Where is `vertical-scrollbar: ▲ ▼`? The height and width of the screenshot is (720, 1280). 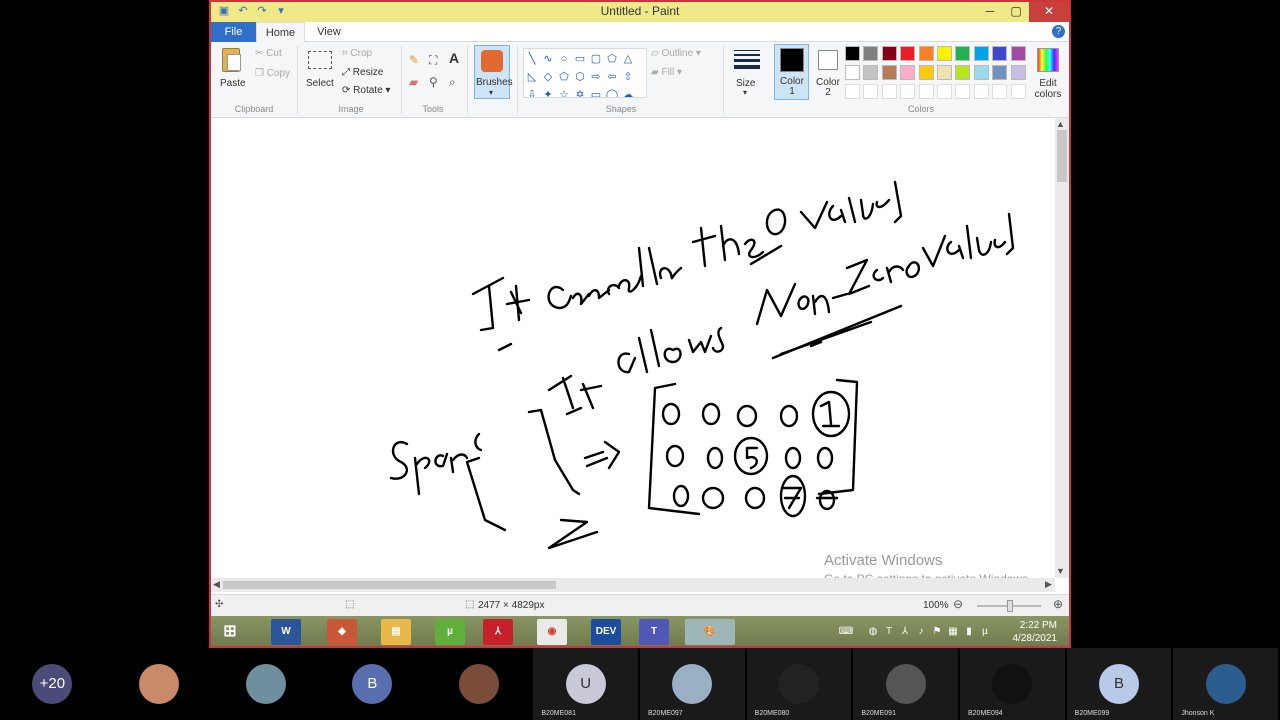 vertical-scrollbar: ▲ ▼ is located at coordinates (1062, 348).